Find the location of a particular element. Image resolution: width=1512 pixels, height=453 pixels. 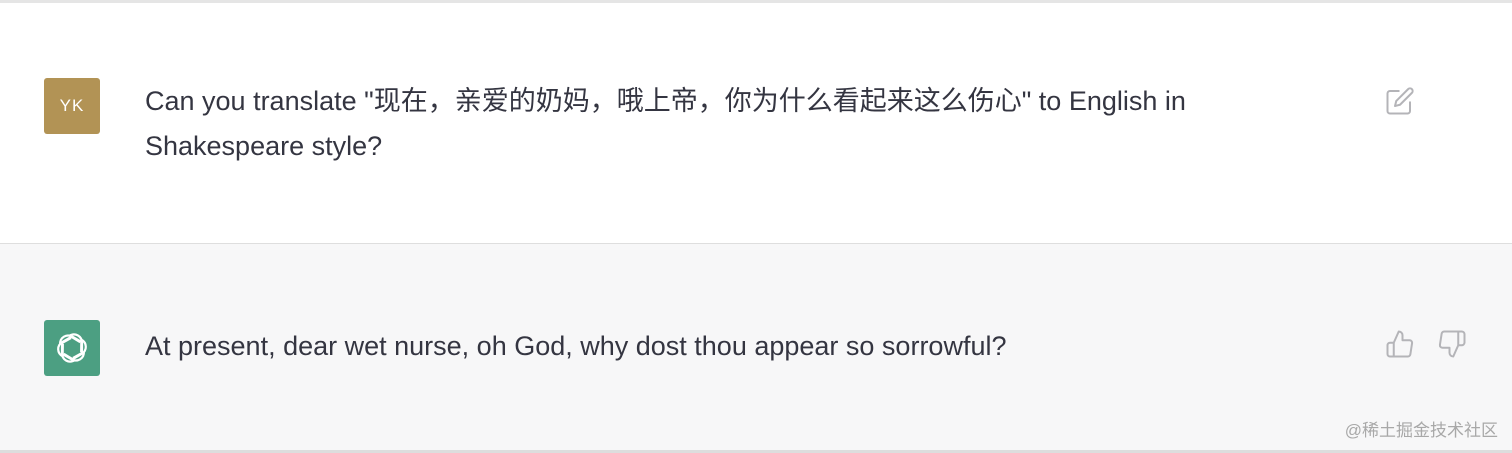

thumbs-down-icon is located at coordinates (1452, 344).